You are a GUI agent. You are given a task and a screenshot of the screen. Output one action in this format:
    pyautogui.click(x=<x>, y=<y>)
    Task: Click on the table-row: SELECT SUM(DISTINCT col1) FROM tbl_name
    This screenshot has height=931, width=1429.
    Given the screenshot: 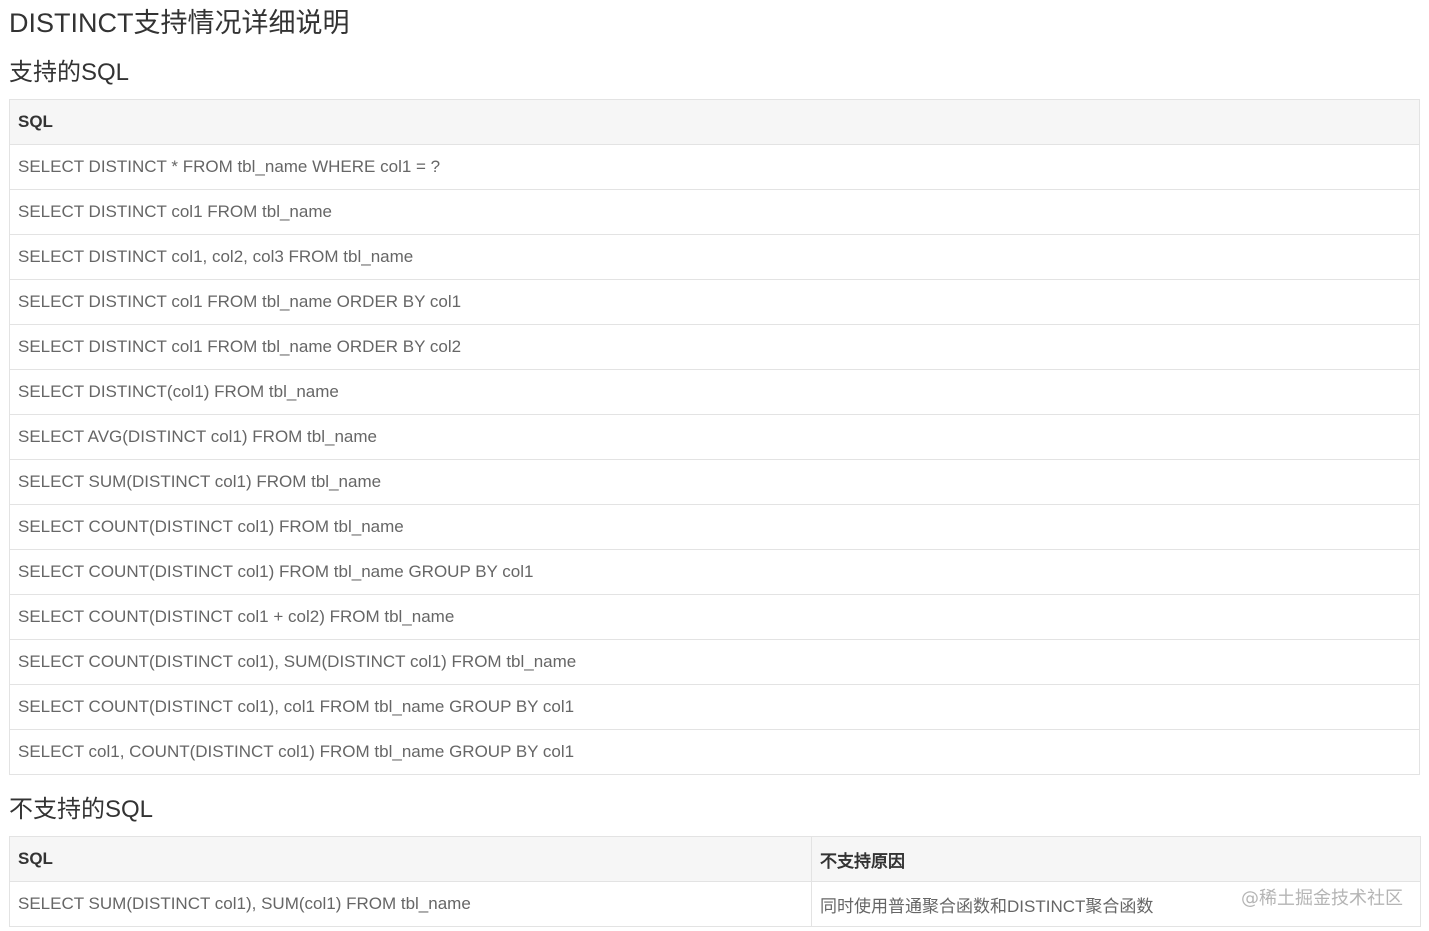 What is the action you would take?
    pyautogui.click(x=714, y=482)
    